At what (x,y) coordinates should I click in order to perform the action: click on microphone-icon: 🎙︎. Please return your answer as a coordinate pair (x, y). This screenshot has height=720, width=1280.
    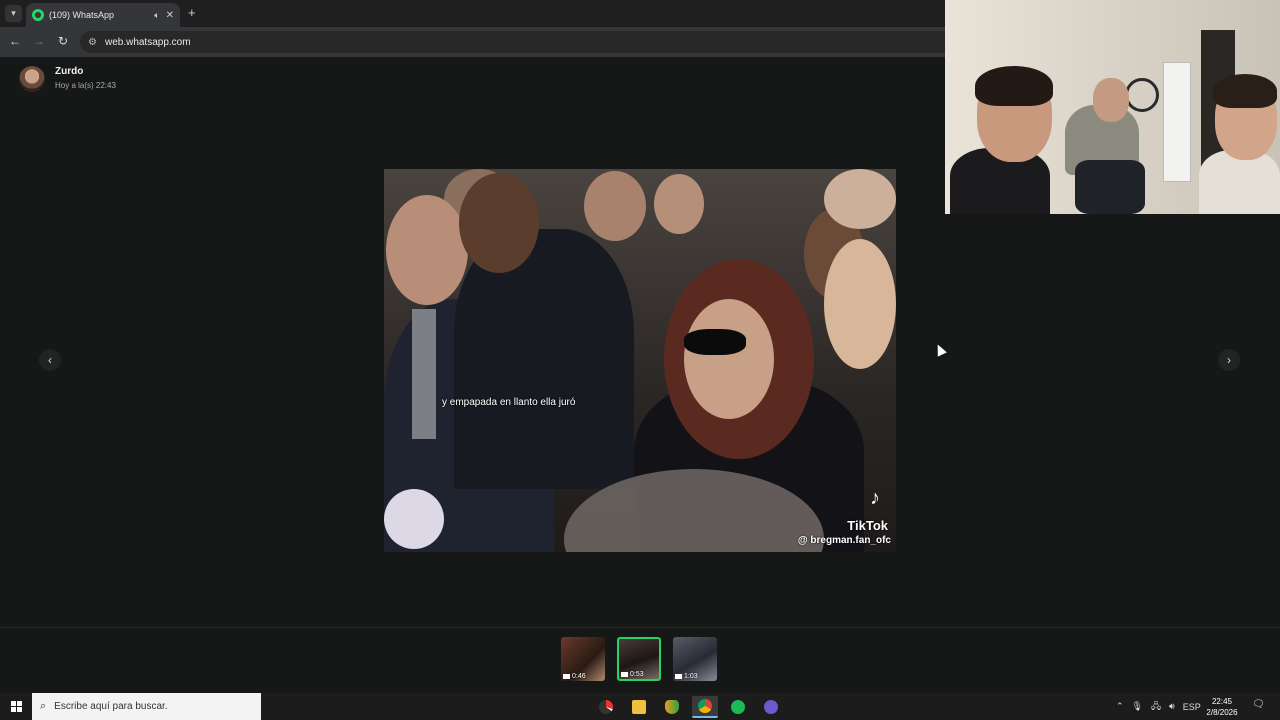
    Looking at the image, I should click on (1137, 706).